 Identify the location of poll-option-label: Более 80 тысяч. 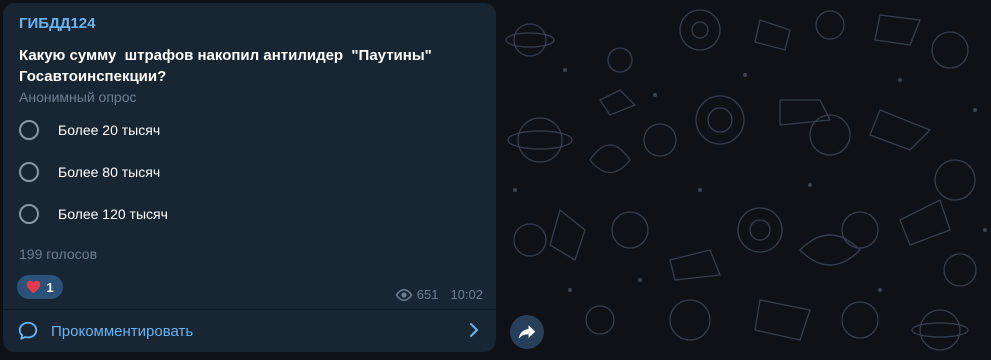
(109, 172).